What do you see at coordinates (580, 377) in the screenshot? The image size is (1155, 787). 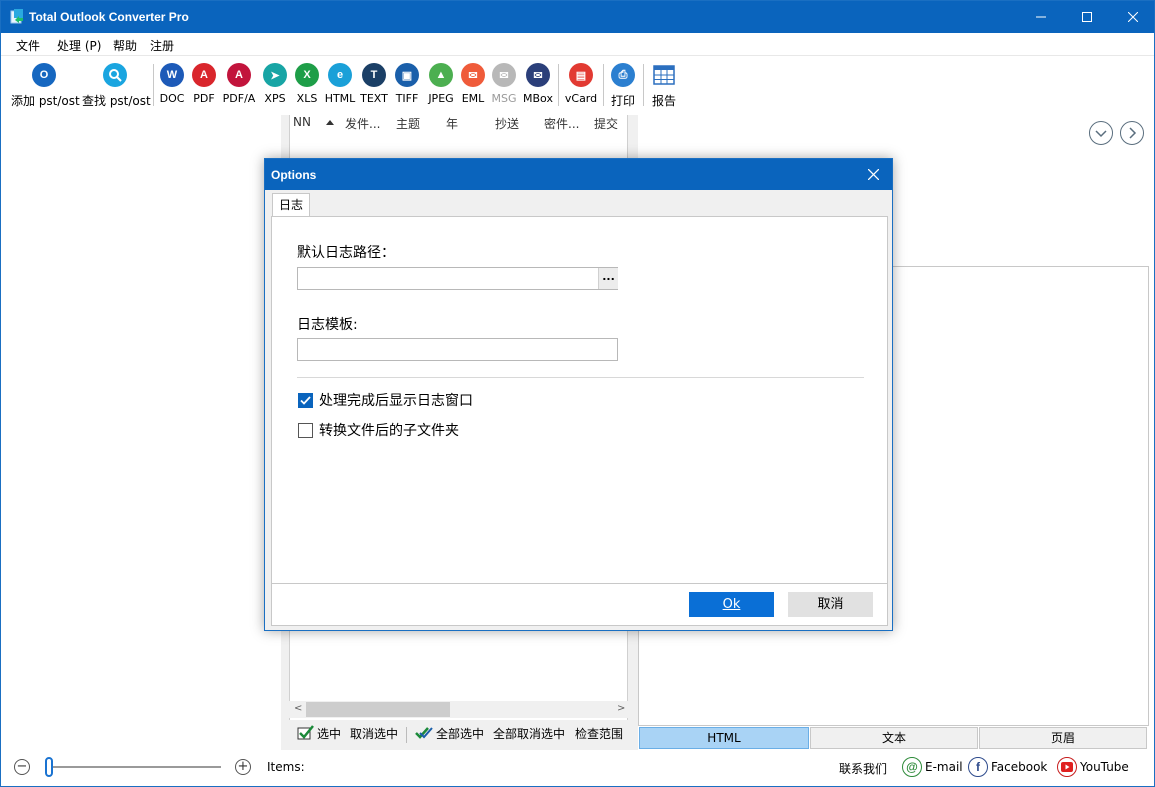 I see `divider` at bounding box center [580, 377].